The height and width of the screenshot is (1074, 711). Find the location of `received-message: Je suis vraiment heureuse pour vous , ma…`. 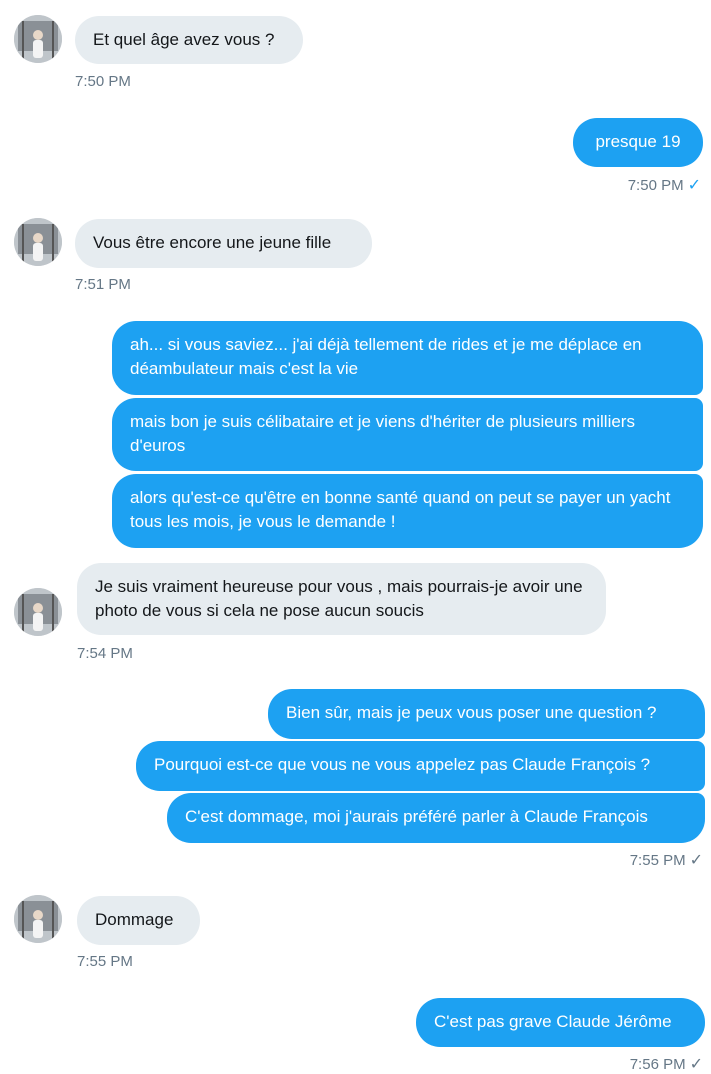

received-message: Je suis vraiment heureuse pour vous , ma… is located at coordinates (341, 599).